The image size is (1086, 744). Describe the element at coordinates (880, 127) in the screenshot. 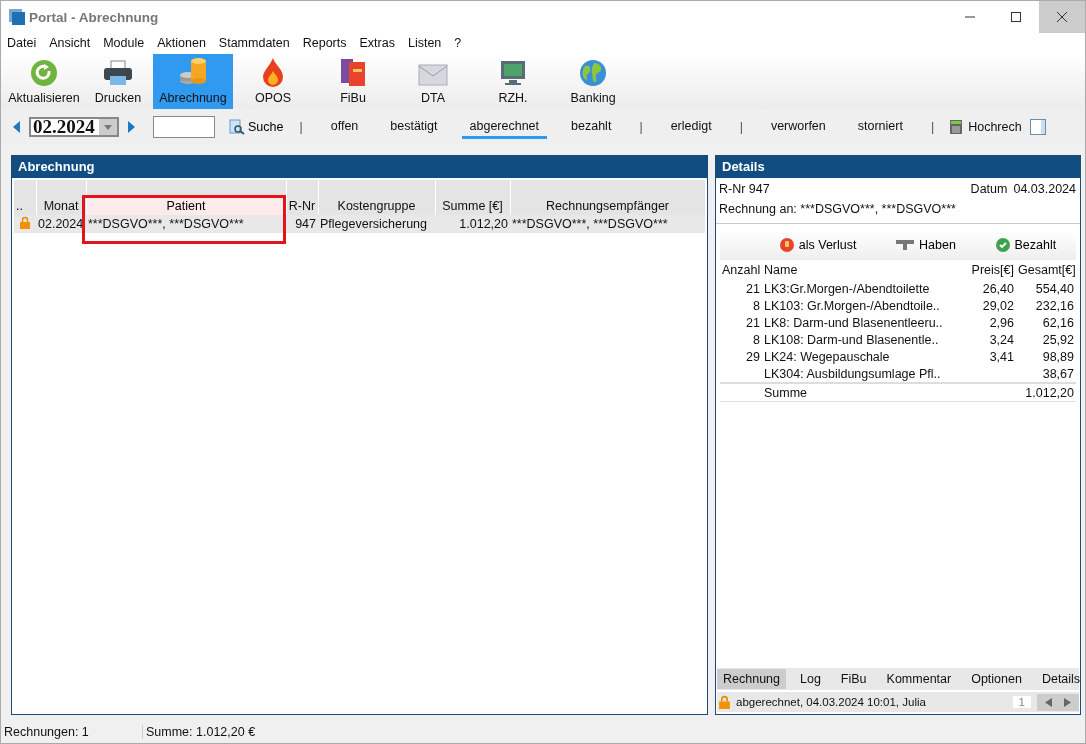

I see `filter-tab: storniert` at that location.